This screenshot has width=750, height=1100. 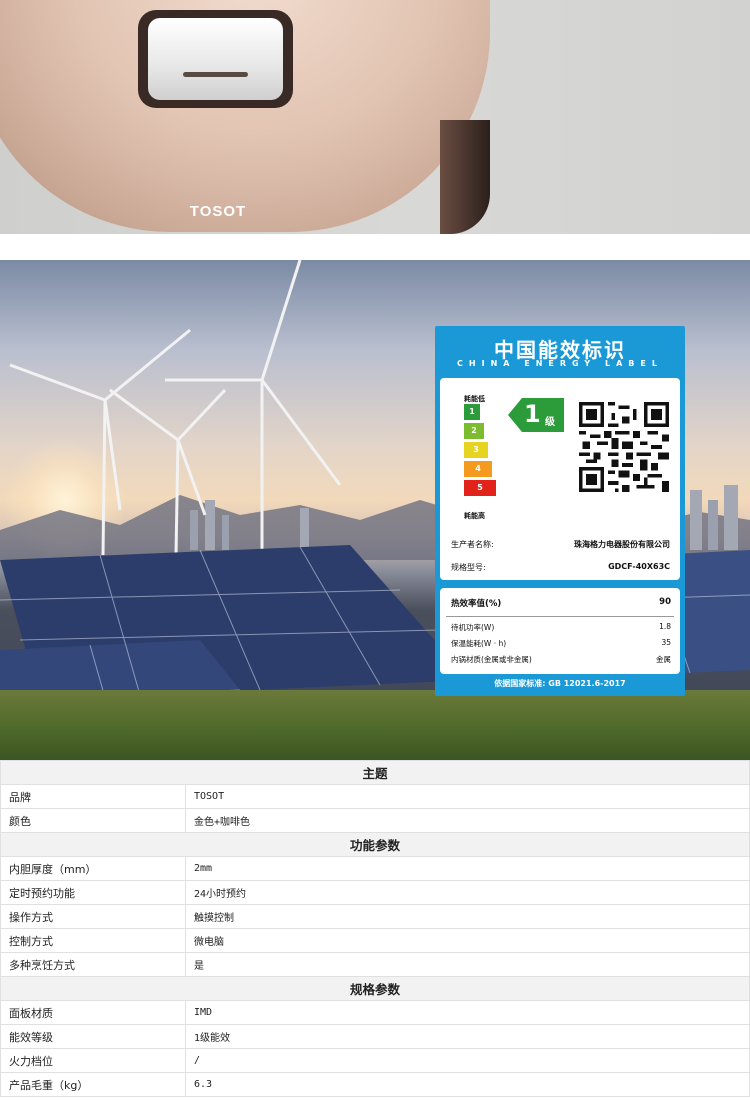 I want to click on grass-field, so click(x=375, y=725).